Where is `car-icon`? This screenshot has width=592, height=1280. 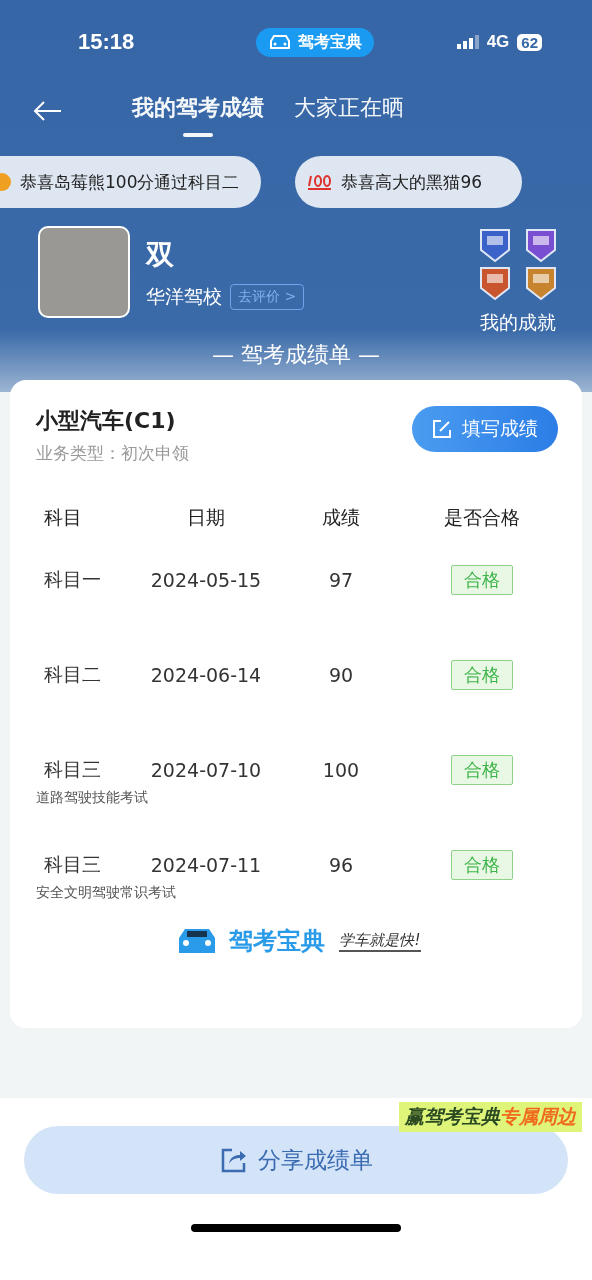 car-icon is located at coordinates (280, 42).